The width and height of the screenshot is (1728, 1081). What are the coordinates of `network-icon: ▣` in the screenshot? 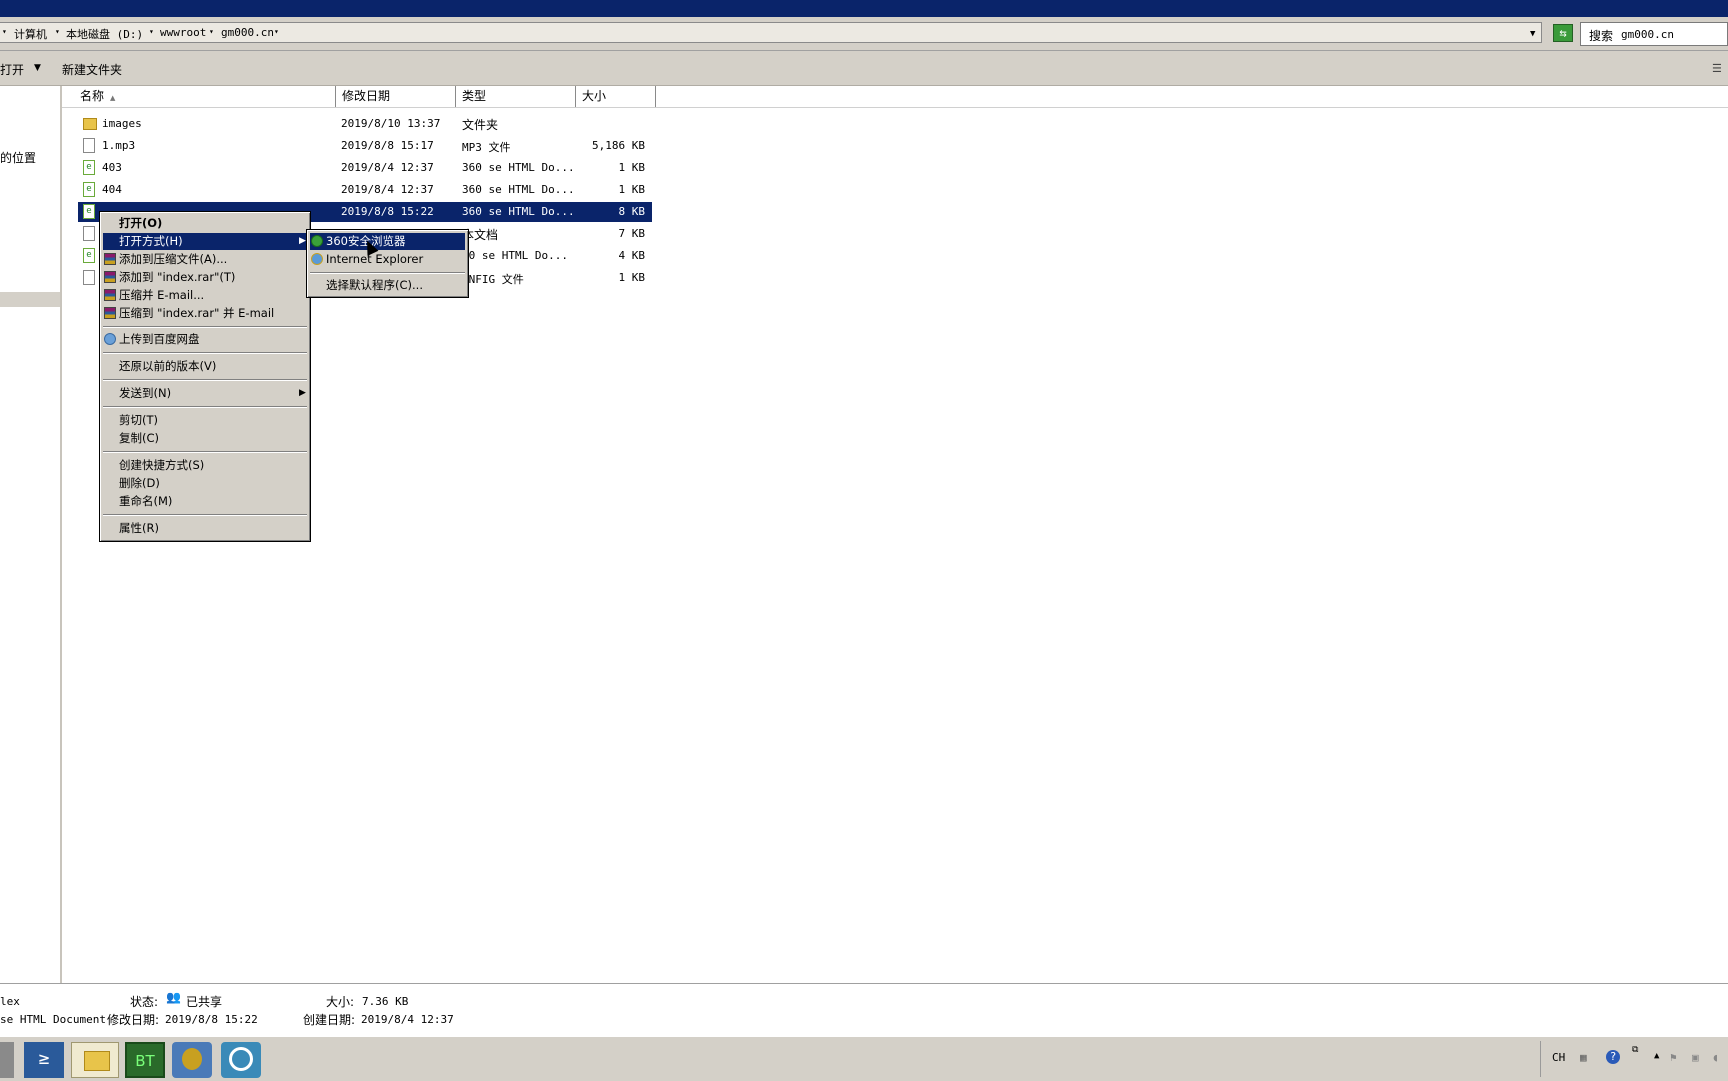 It's located at (1695, 1057).